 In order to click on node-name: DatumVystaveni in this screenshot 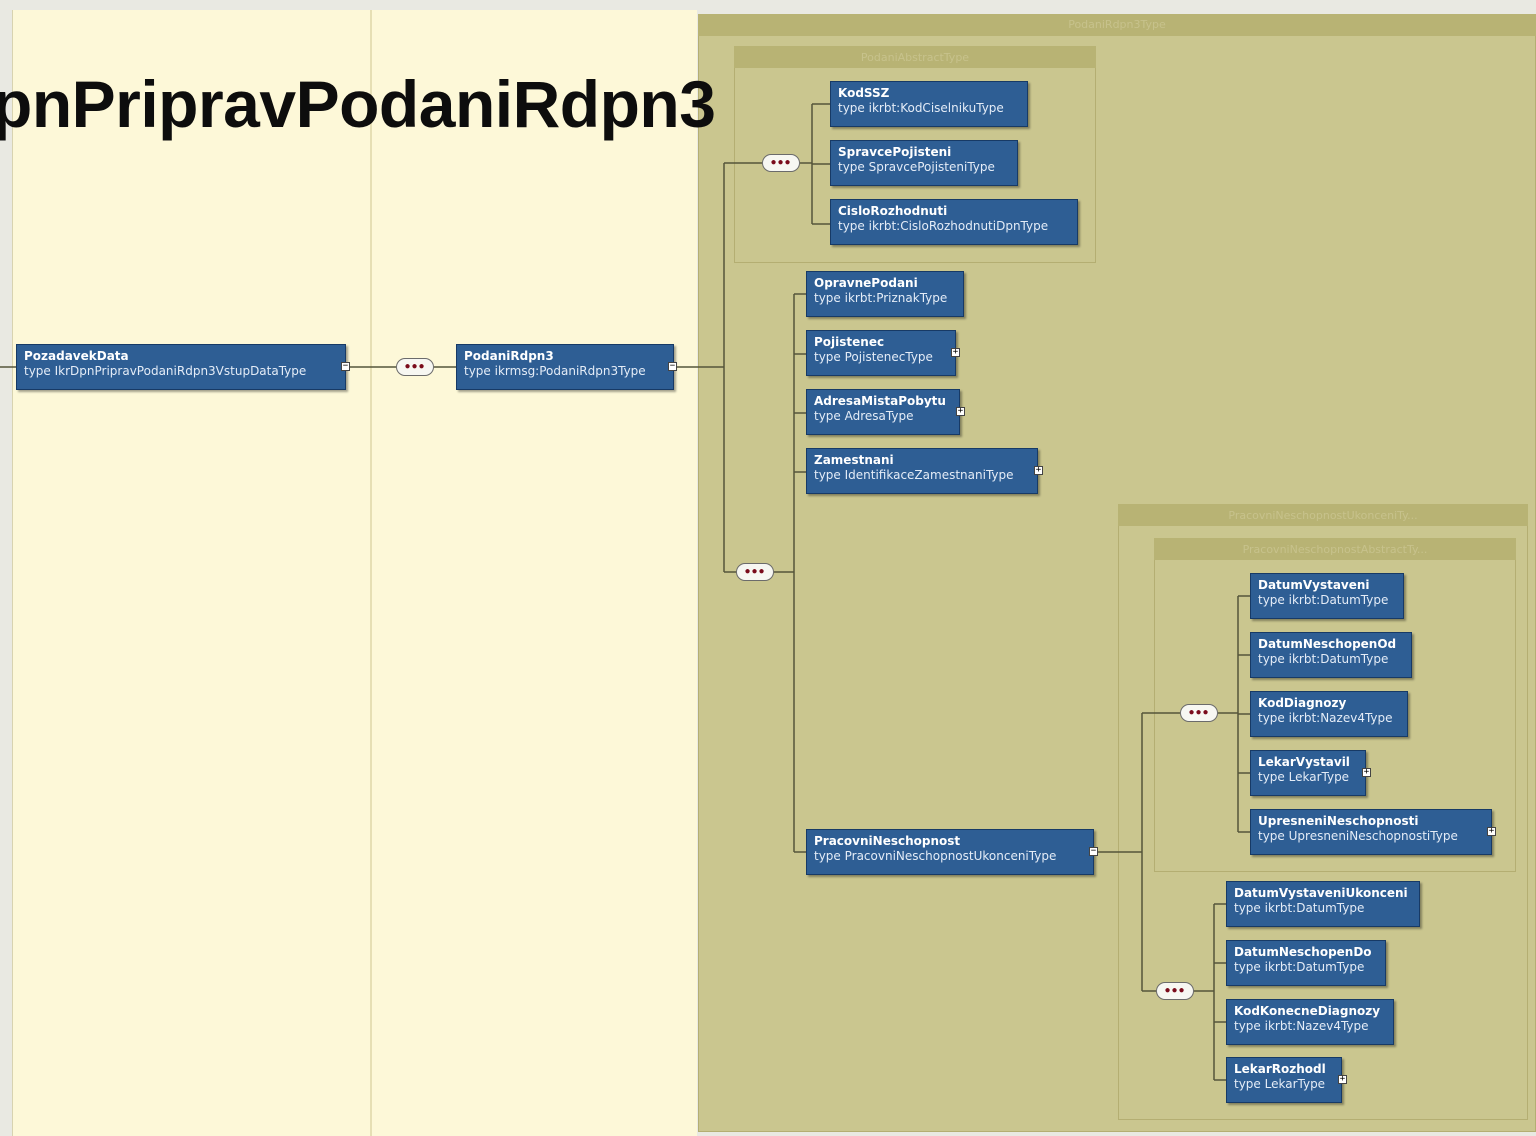, I will do `click(1314, 585)`.